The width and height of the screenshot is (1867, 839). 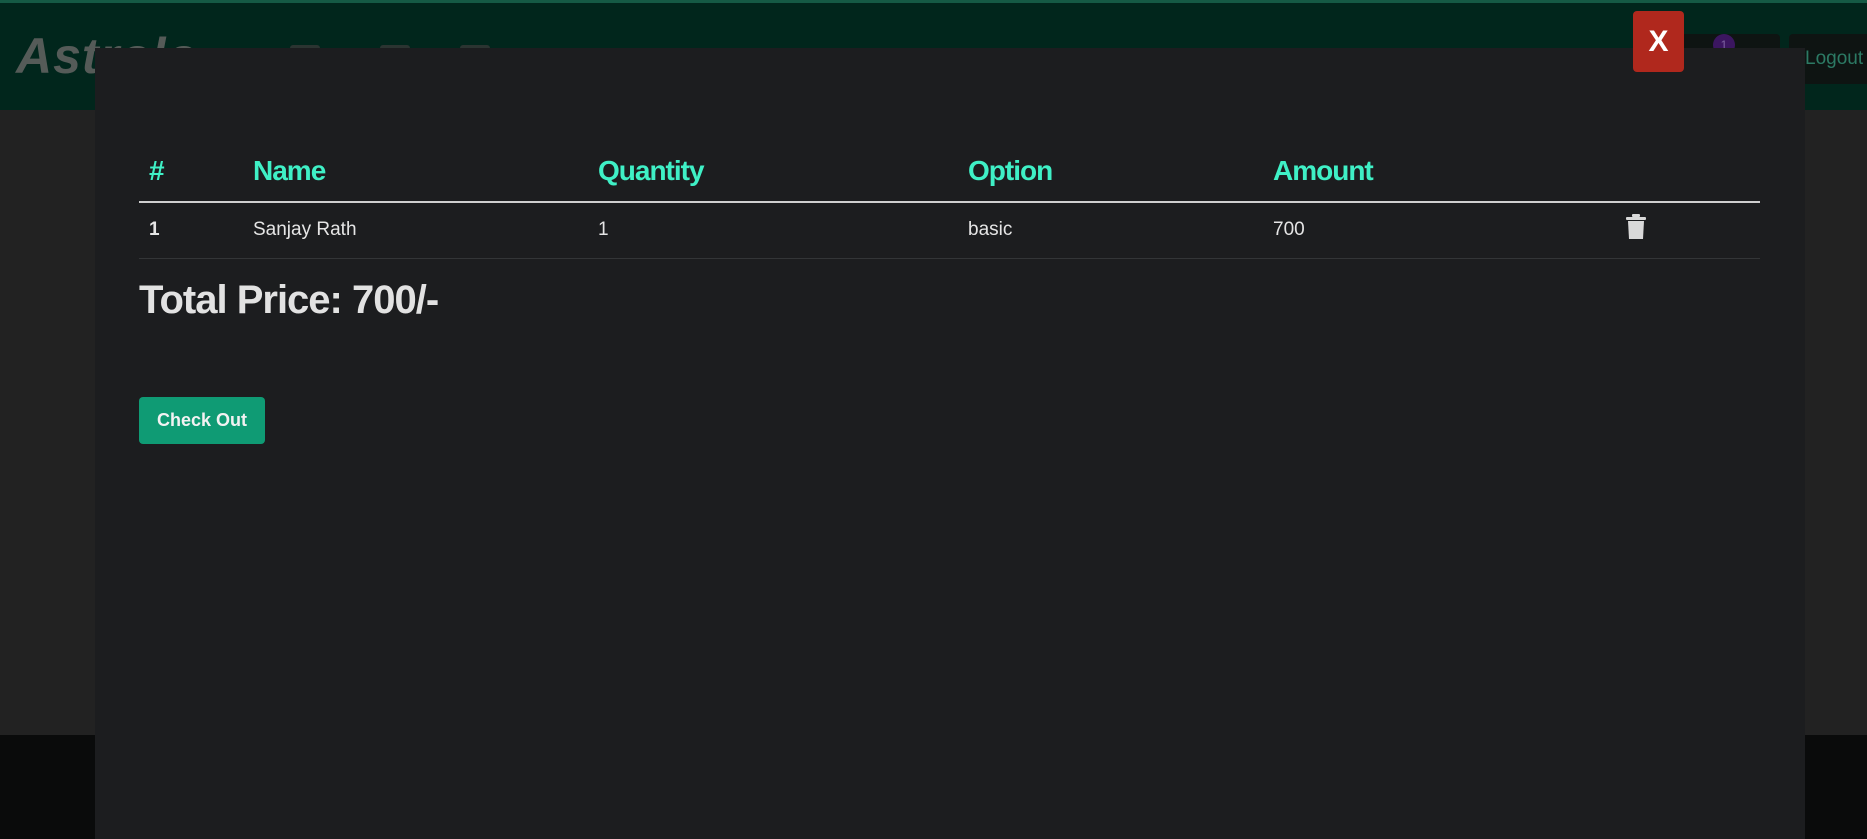 I want to click on cell-amount: 700, so click(x=1439, y=230).